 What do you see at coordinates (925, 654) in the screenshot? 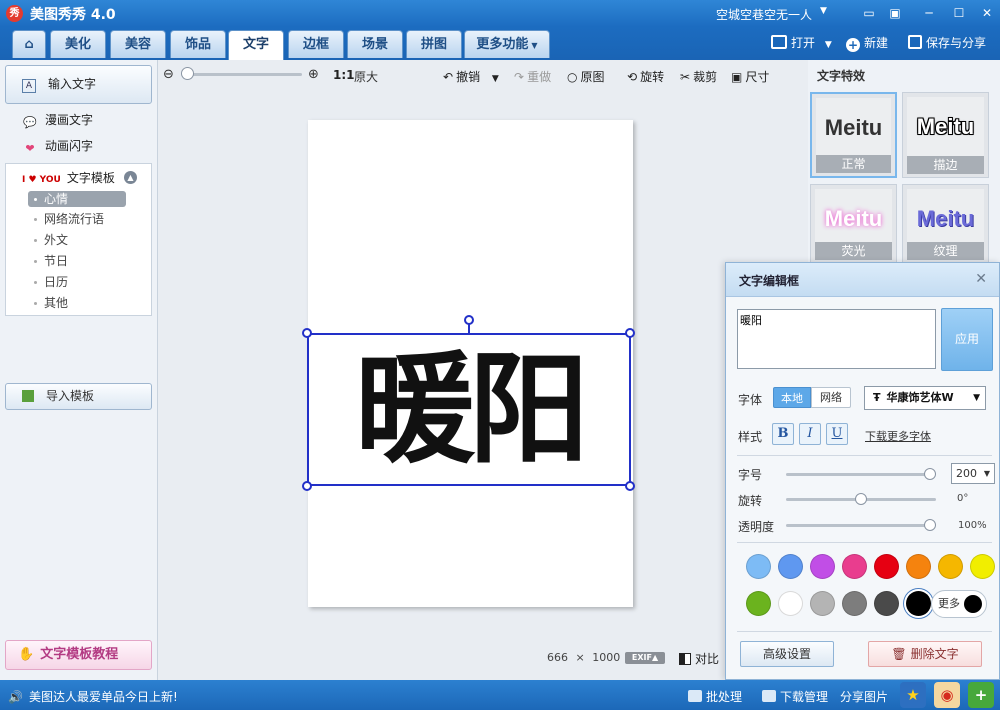
I see `delete-text-button: 🗑 删除文字` at bounding box center [925, 654].